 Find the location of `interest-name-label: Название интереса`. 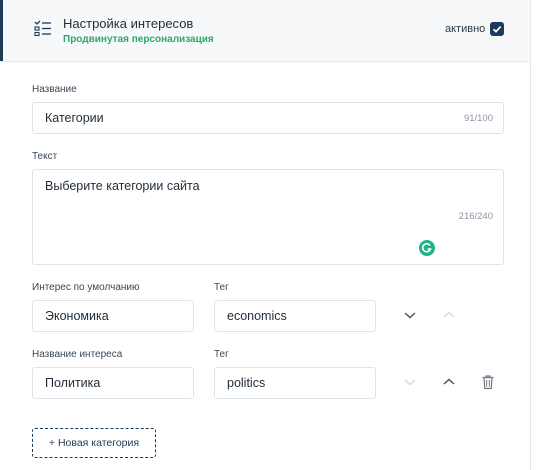

interest-name-label: Название интереса is located at coordinates (77, 354).